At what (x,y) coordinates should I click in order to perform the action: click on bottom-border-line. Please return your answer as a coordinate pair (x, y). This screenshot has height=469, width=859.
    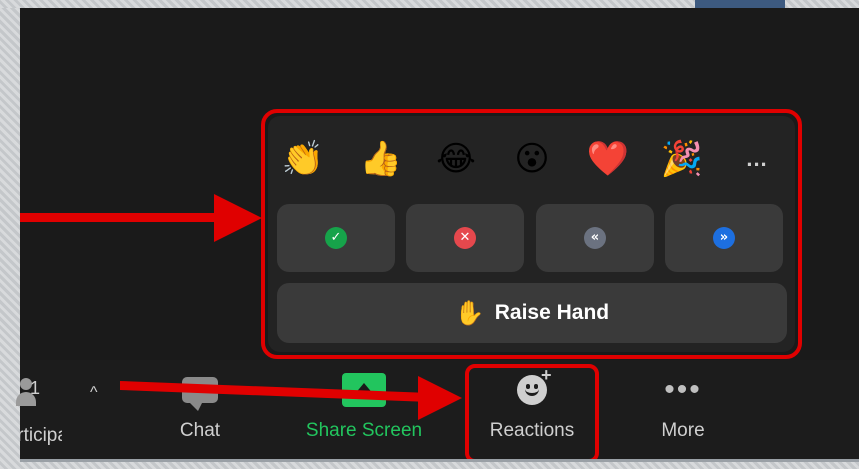
    Looking at the image, I should click on (439, 460).